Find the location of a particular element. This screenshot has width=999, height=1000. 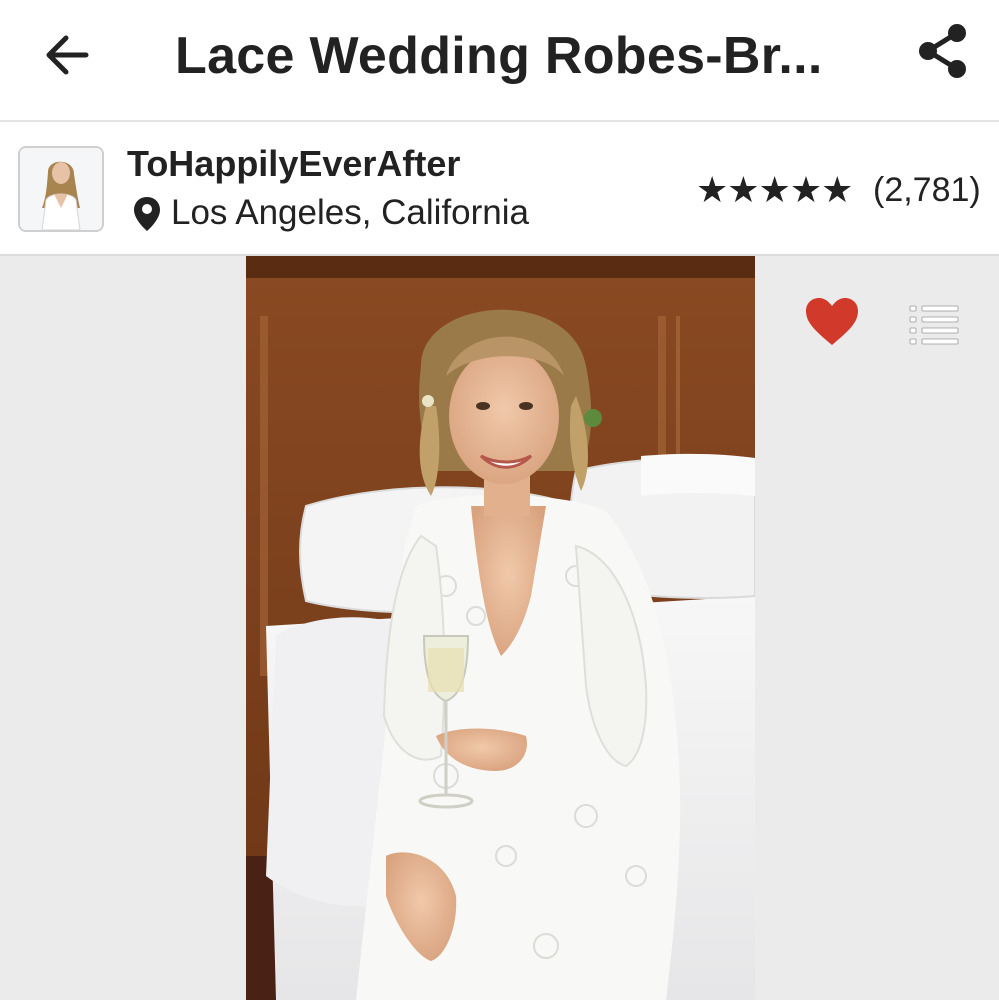

heart-icon is located at coordinates (832, 321).